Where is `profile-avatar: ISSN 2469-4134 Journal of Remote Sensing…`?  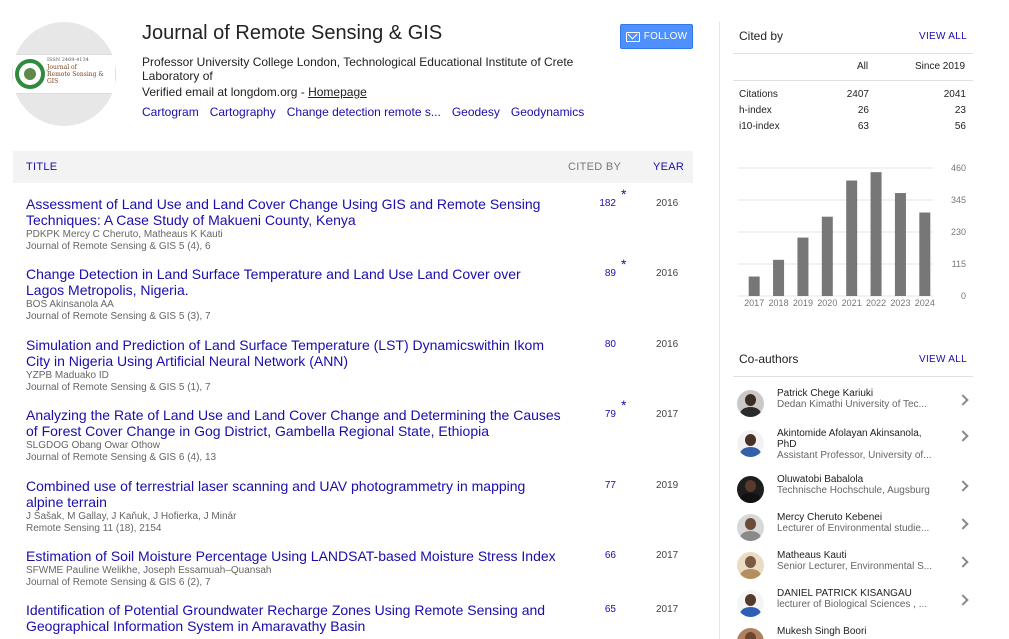 profile-avatar: ISSN 2469-4134 Journal of Remote Sensing… is located at coordinates (64, 74).